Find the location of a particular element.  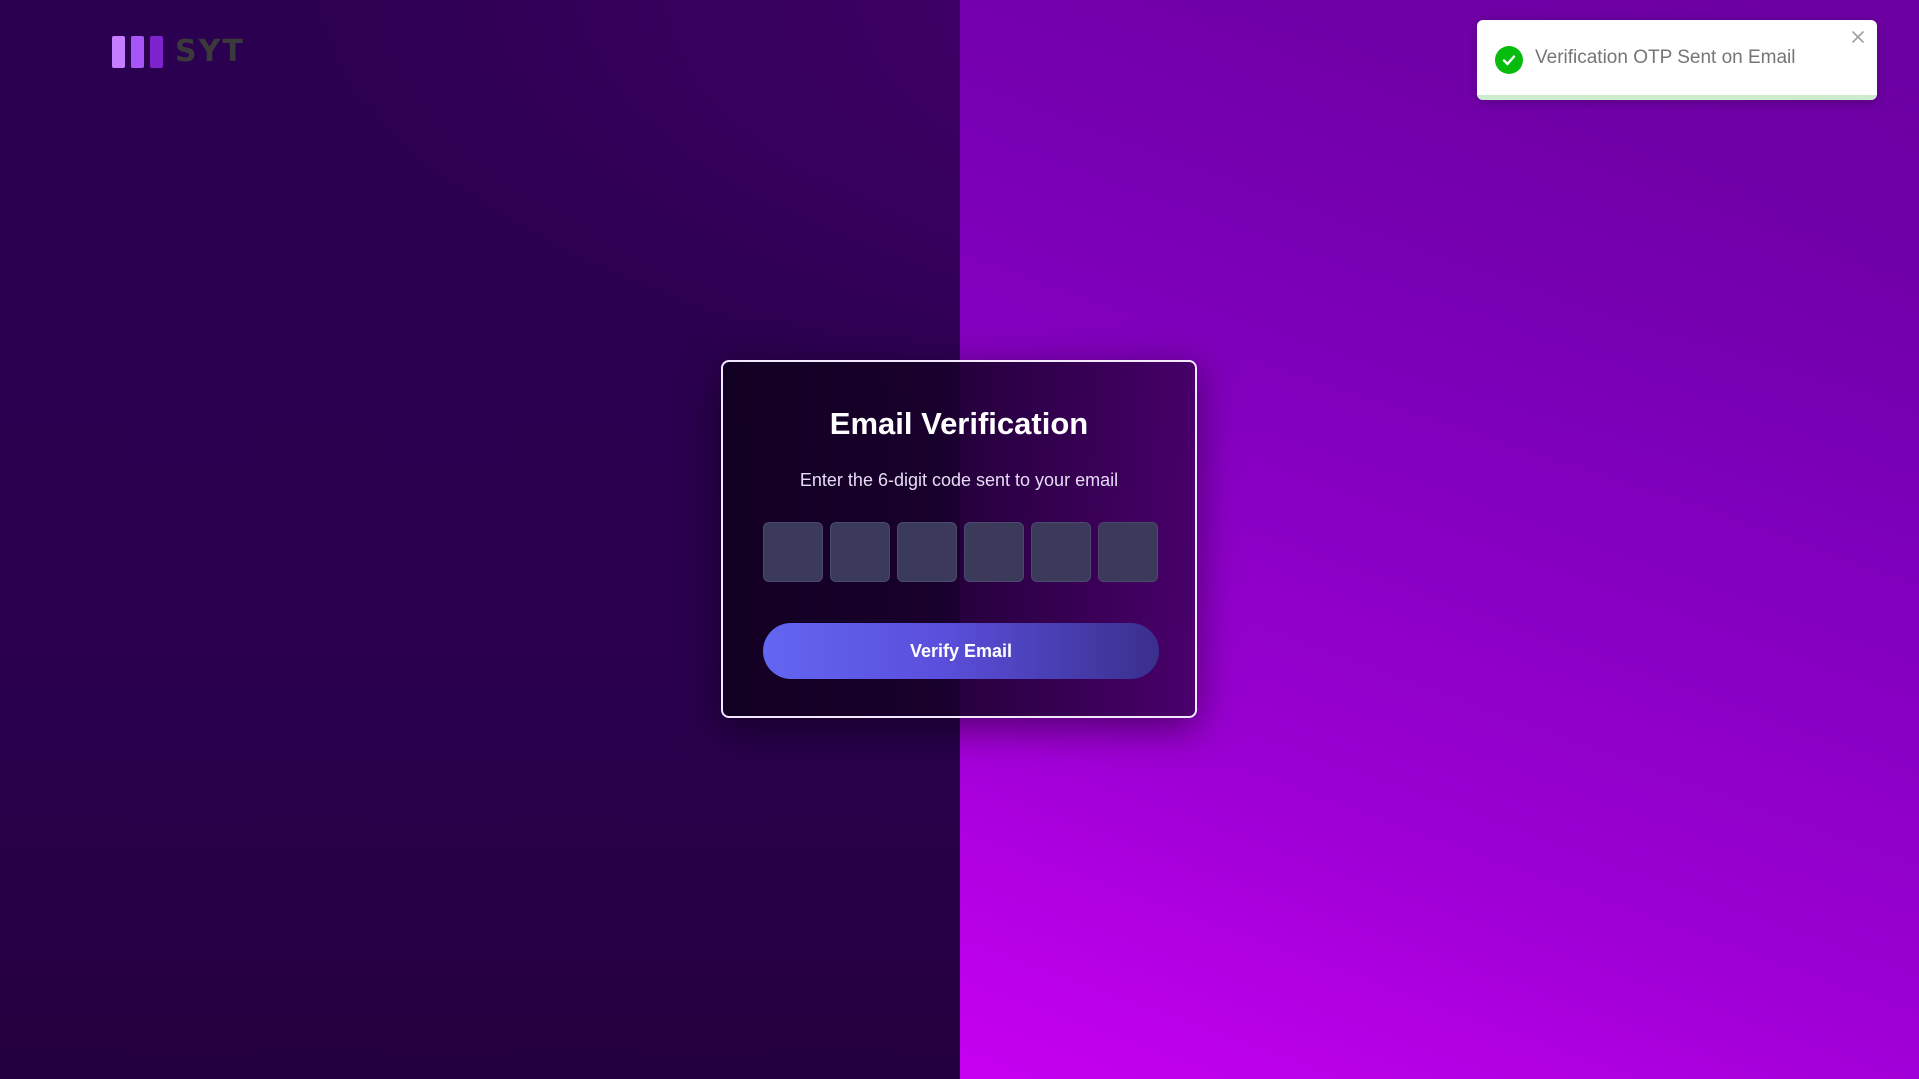

otp-digit-6-input is located at coordinates (1128, 552).